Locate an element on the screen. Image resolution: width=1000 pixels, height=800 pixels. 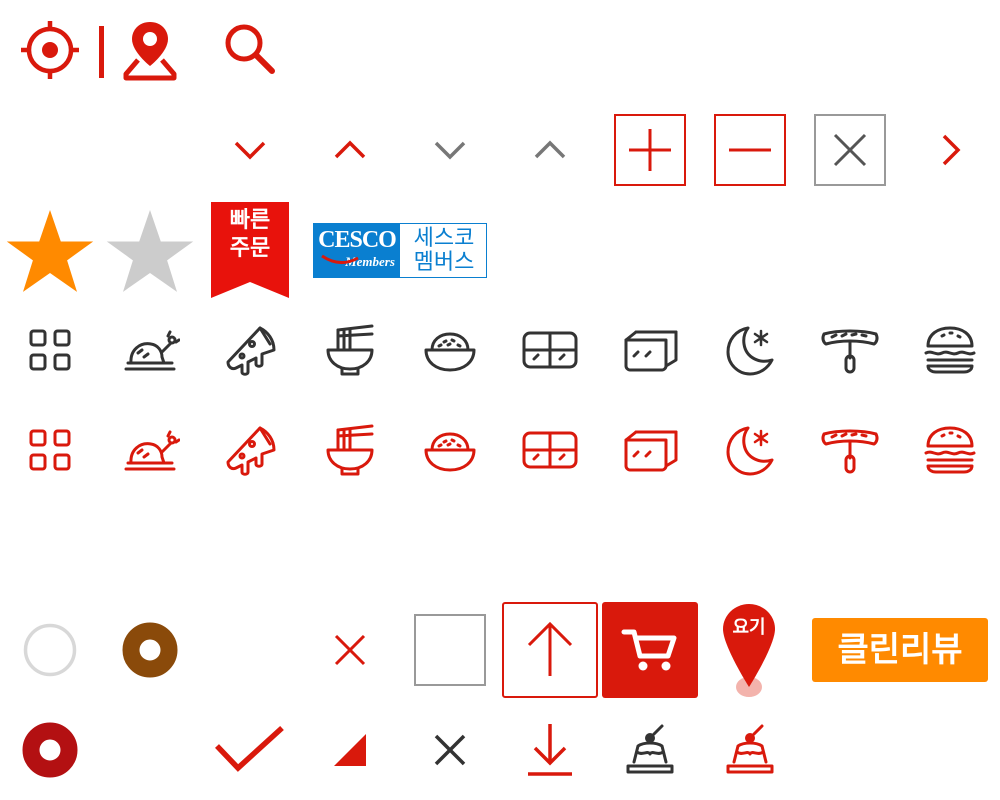
star-filled-icon is located at coordinates (50, 250).